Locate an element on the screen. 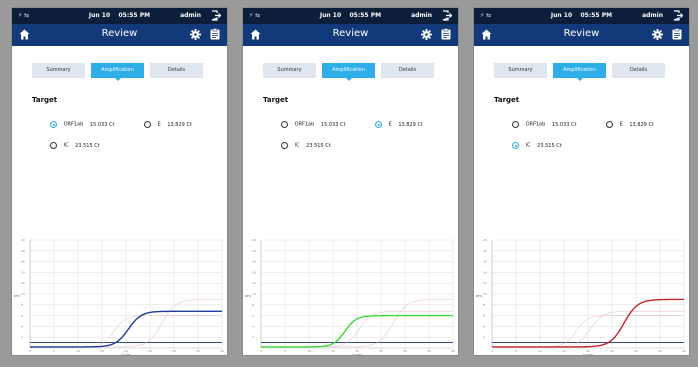 The height and width of the screenshot is (367, 698). user-label: admin is located at coordinates (652, 15).